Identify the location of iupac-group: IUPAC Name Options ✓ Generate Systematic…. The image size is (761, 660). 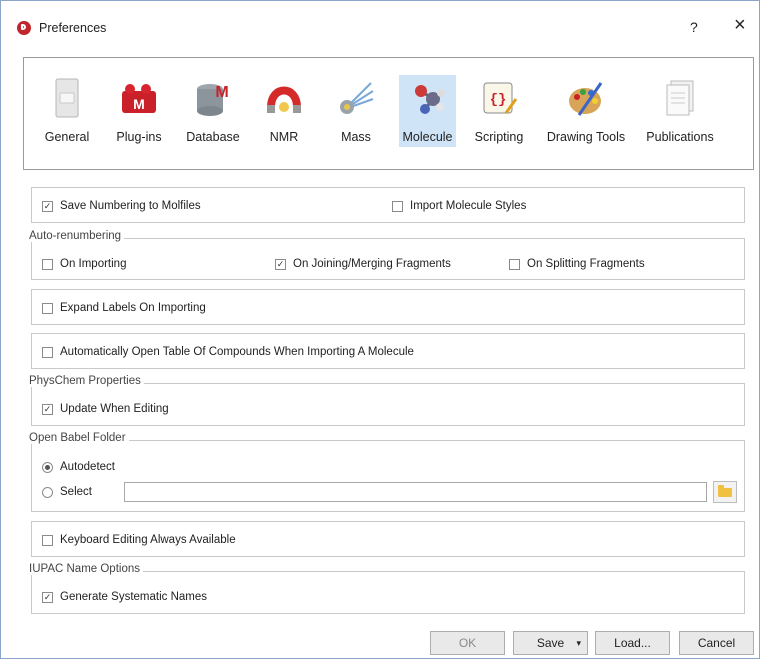
(387, 588).